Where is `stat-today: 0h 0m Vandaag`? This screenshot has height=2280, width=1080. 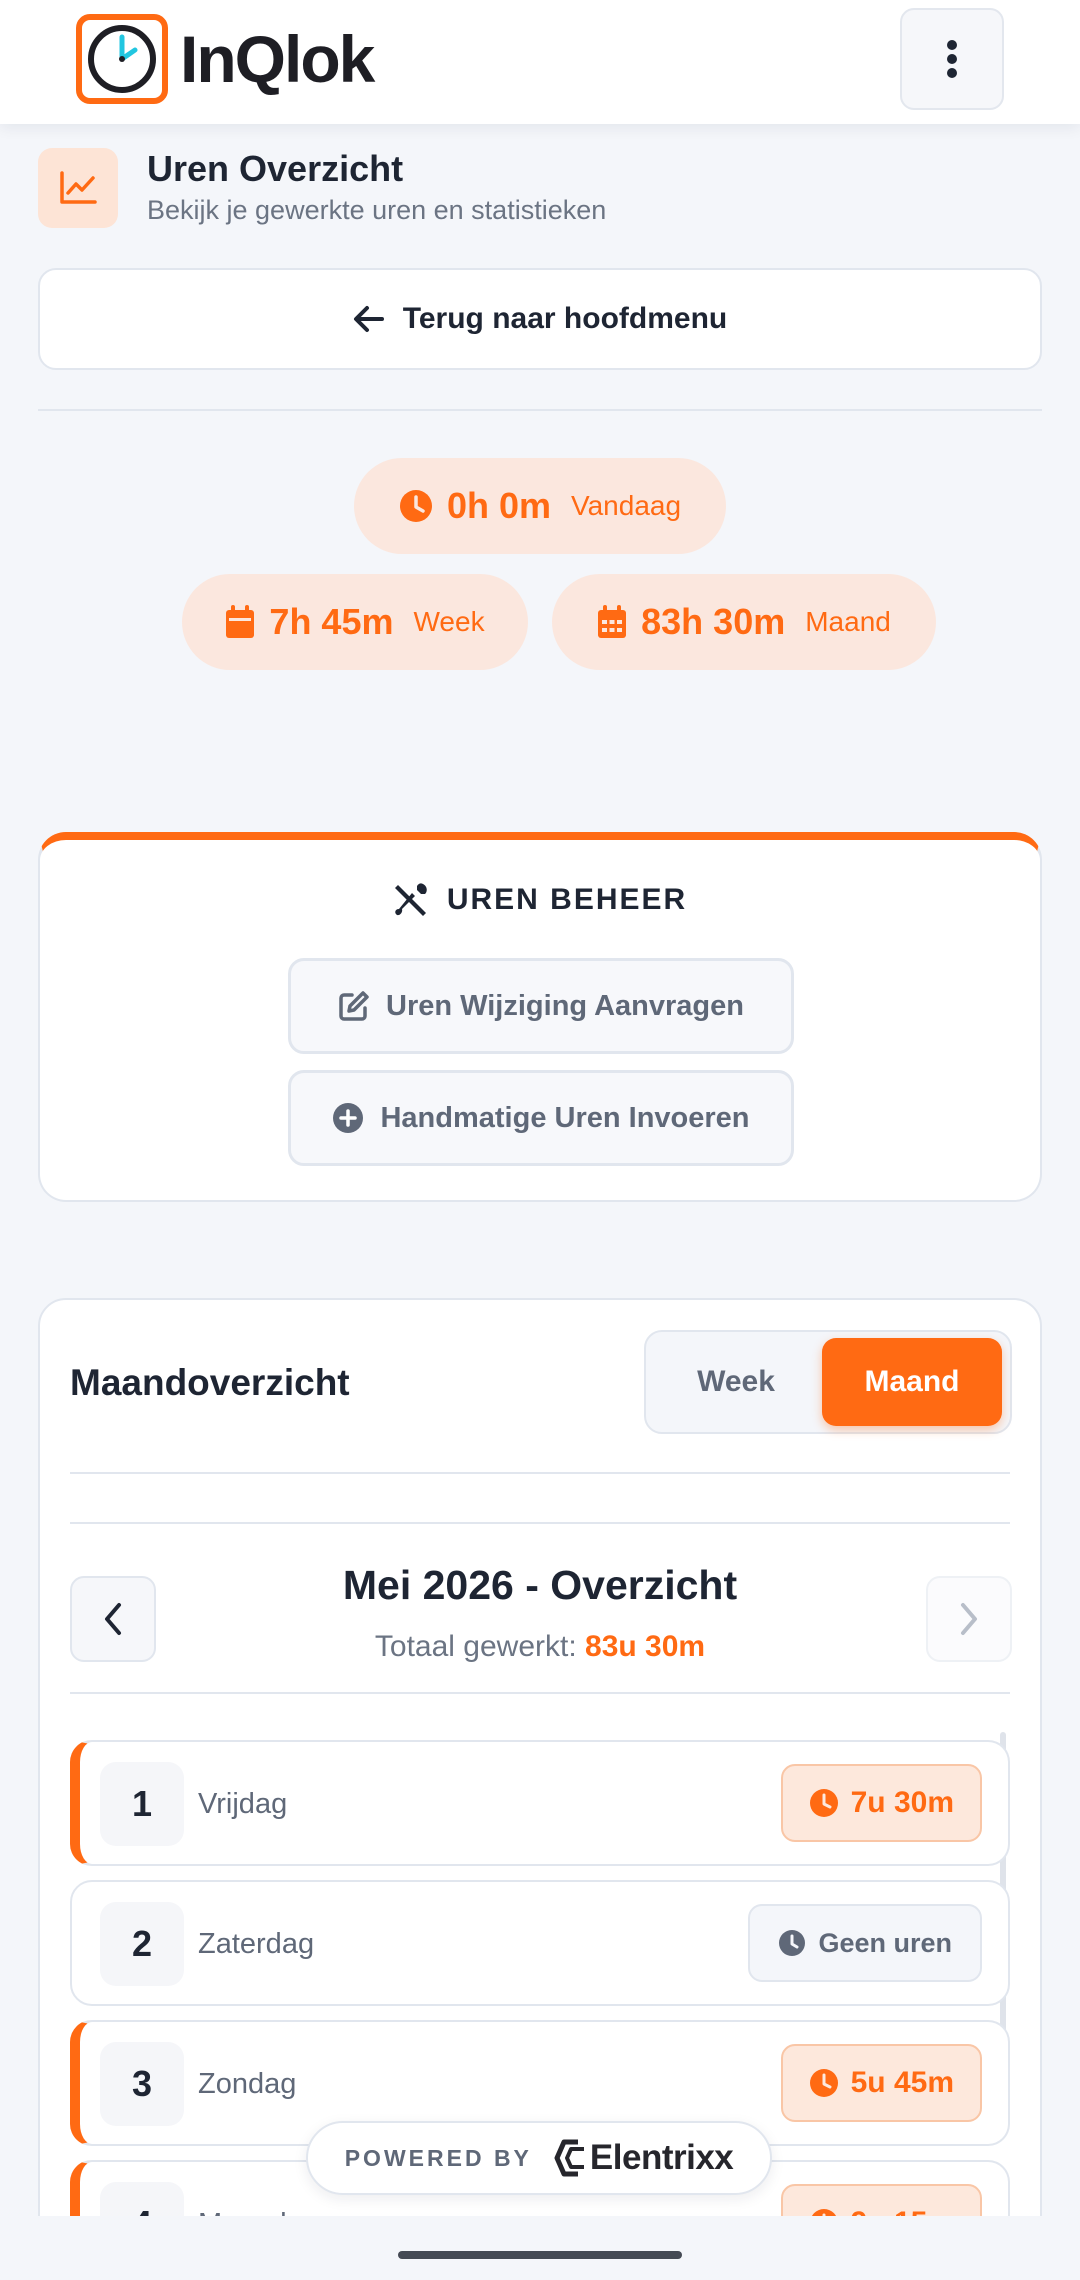 stat-today: 0h 0m Vandaag is located at coordinates (540, 506).